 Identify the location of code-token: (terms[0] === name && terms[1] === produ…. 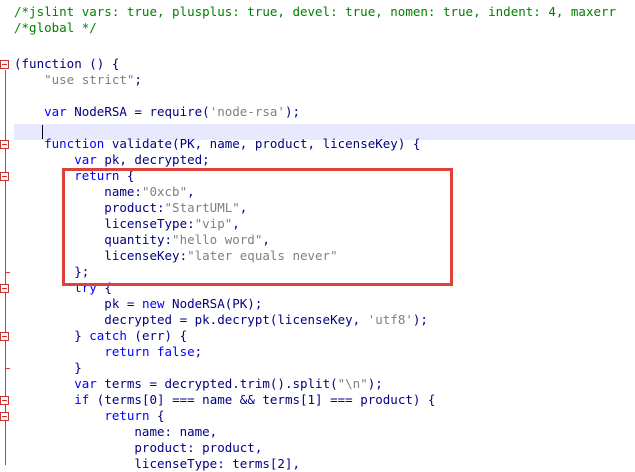
(262, 399).